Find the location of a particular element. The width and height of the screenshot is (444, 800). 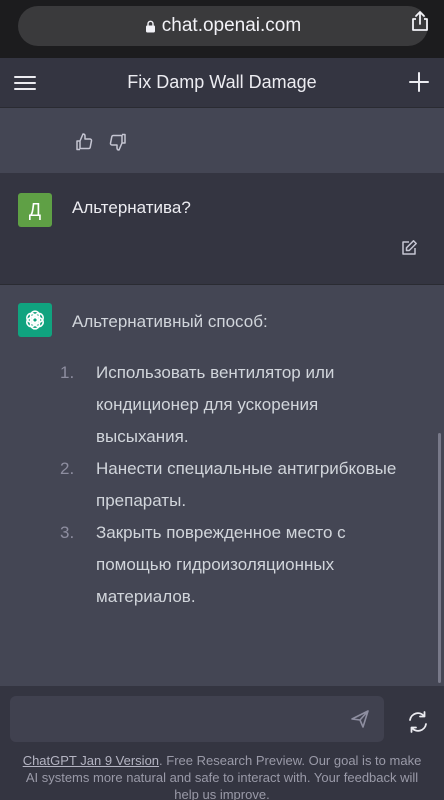

feedback-row is located at coordinates (101, 142).